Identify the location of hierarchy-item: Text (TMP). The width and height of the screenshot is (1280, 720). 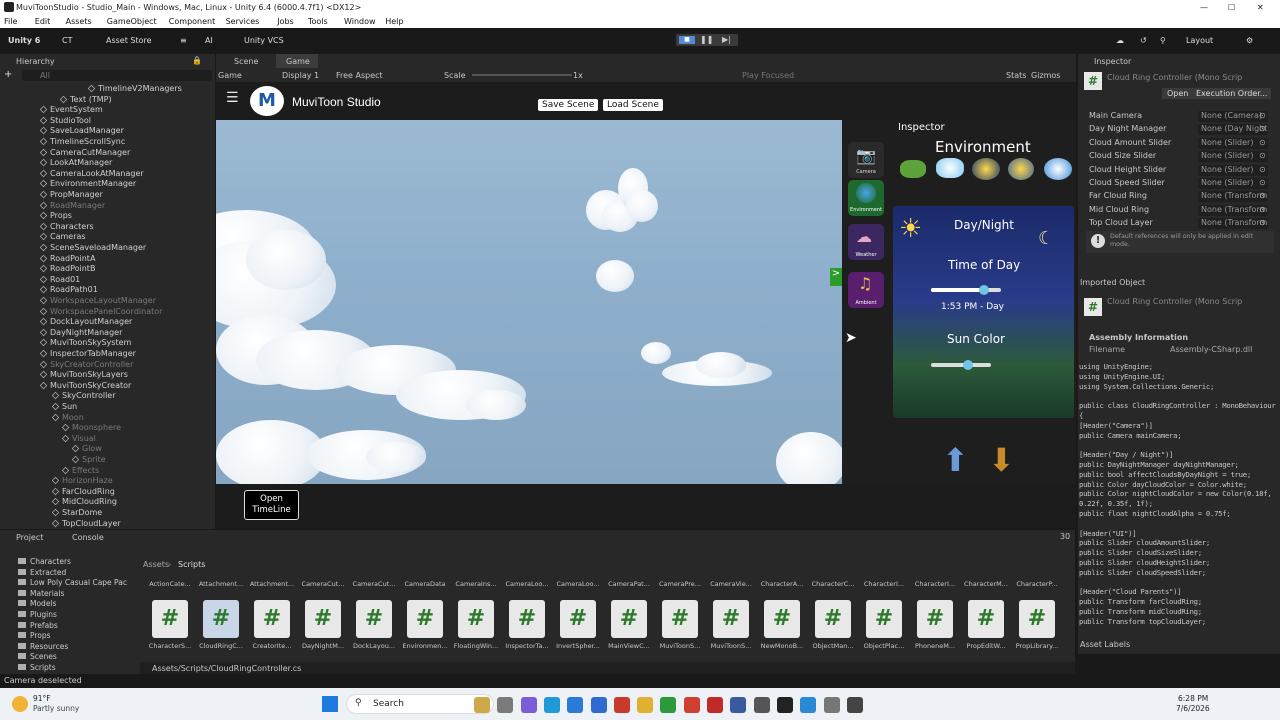
(106, 100).